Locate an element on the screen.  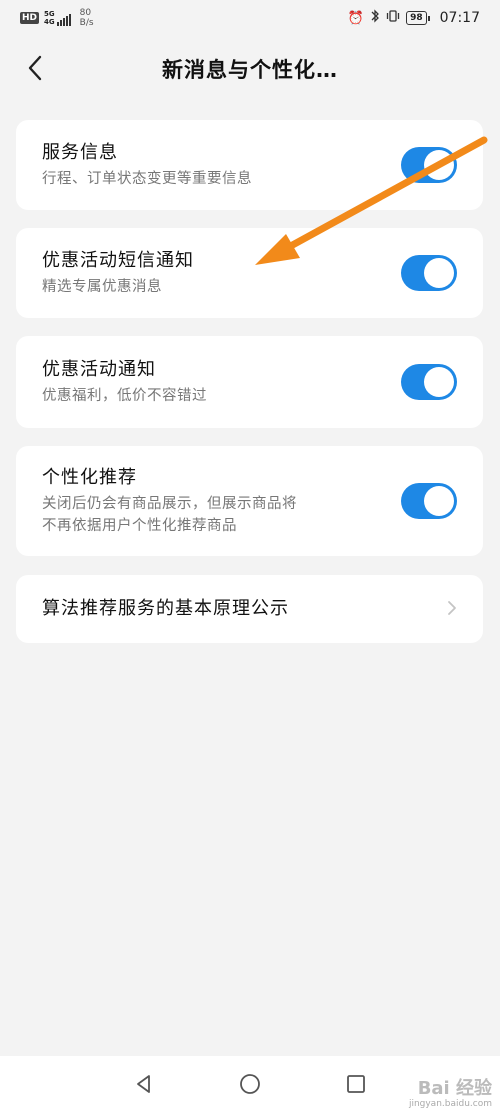
setting-service-info: 服务信息 行程、订单状态变更等重要信息 is located at coordinates (249, 165).